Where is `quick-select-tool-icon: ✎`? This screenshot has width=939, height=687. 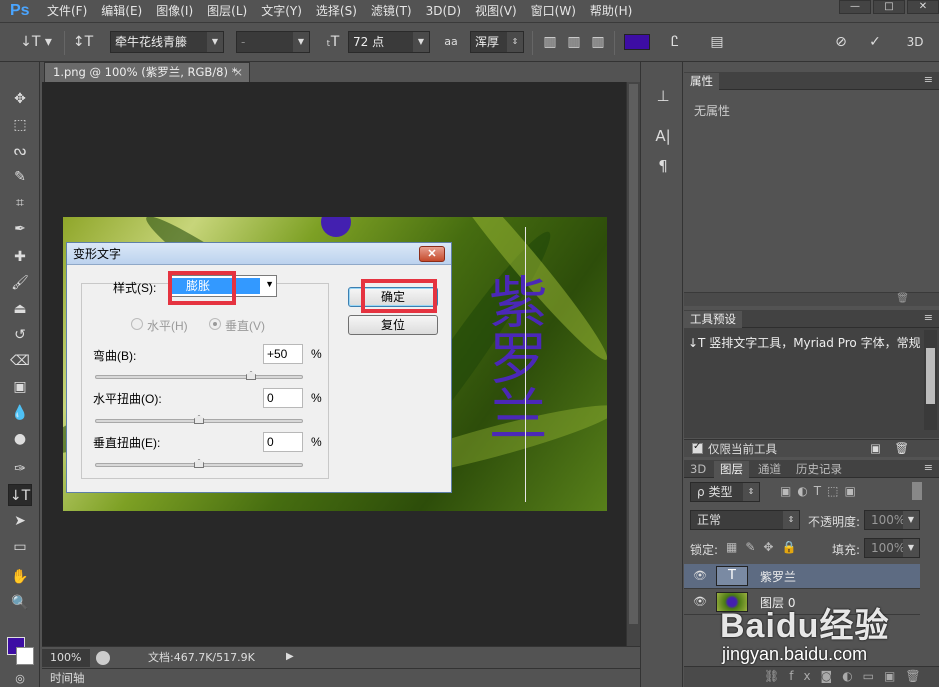 quick-select-tool-icon: ✎ is located at coordinates (20, 177).